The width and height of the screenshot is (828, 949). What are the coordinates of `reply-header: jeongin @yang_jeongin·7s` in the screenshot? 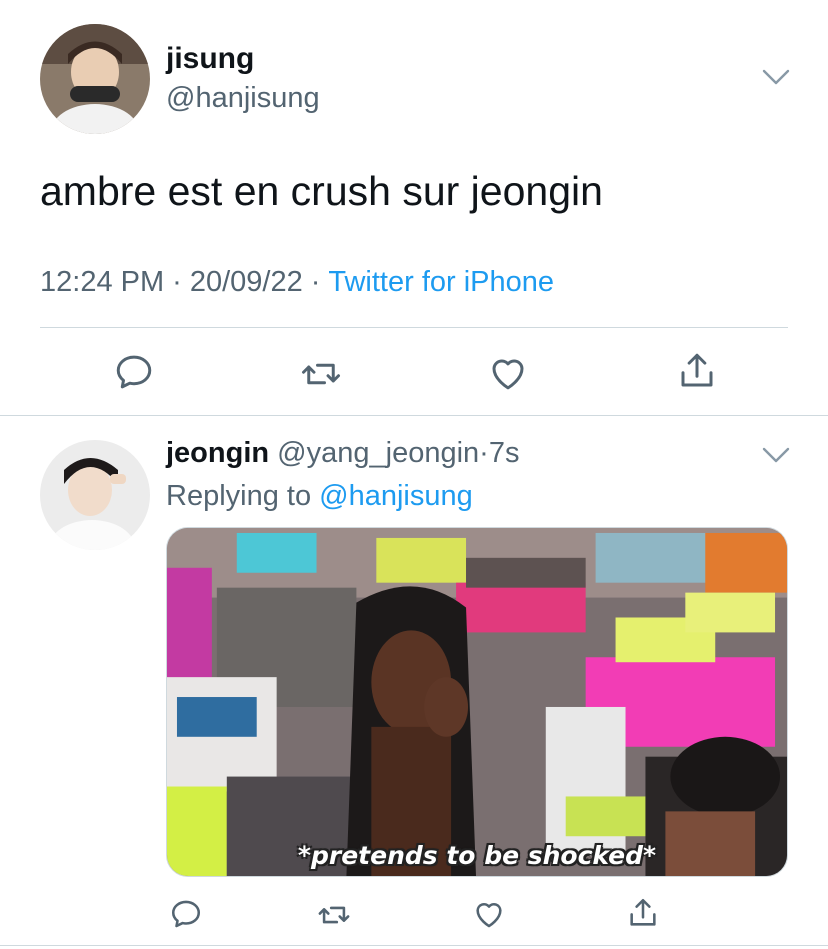 It's located at (342, 453).